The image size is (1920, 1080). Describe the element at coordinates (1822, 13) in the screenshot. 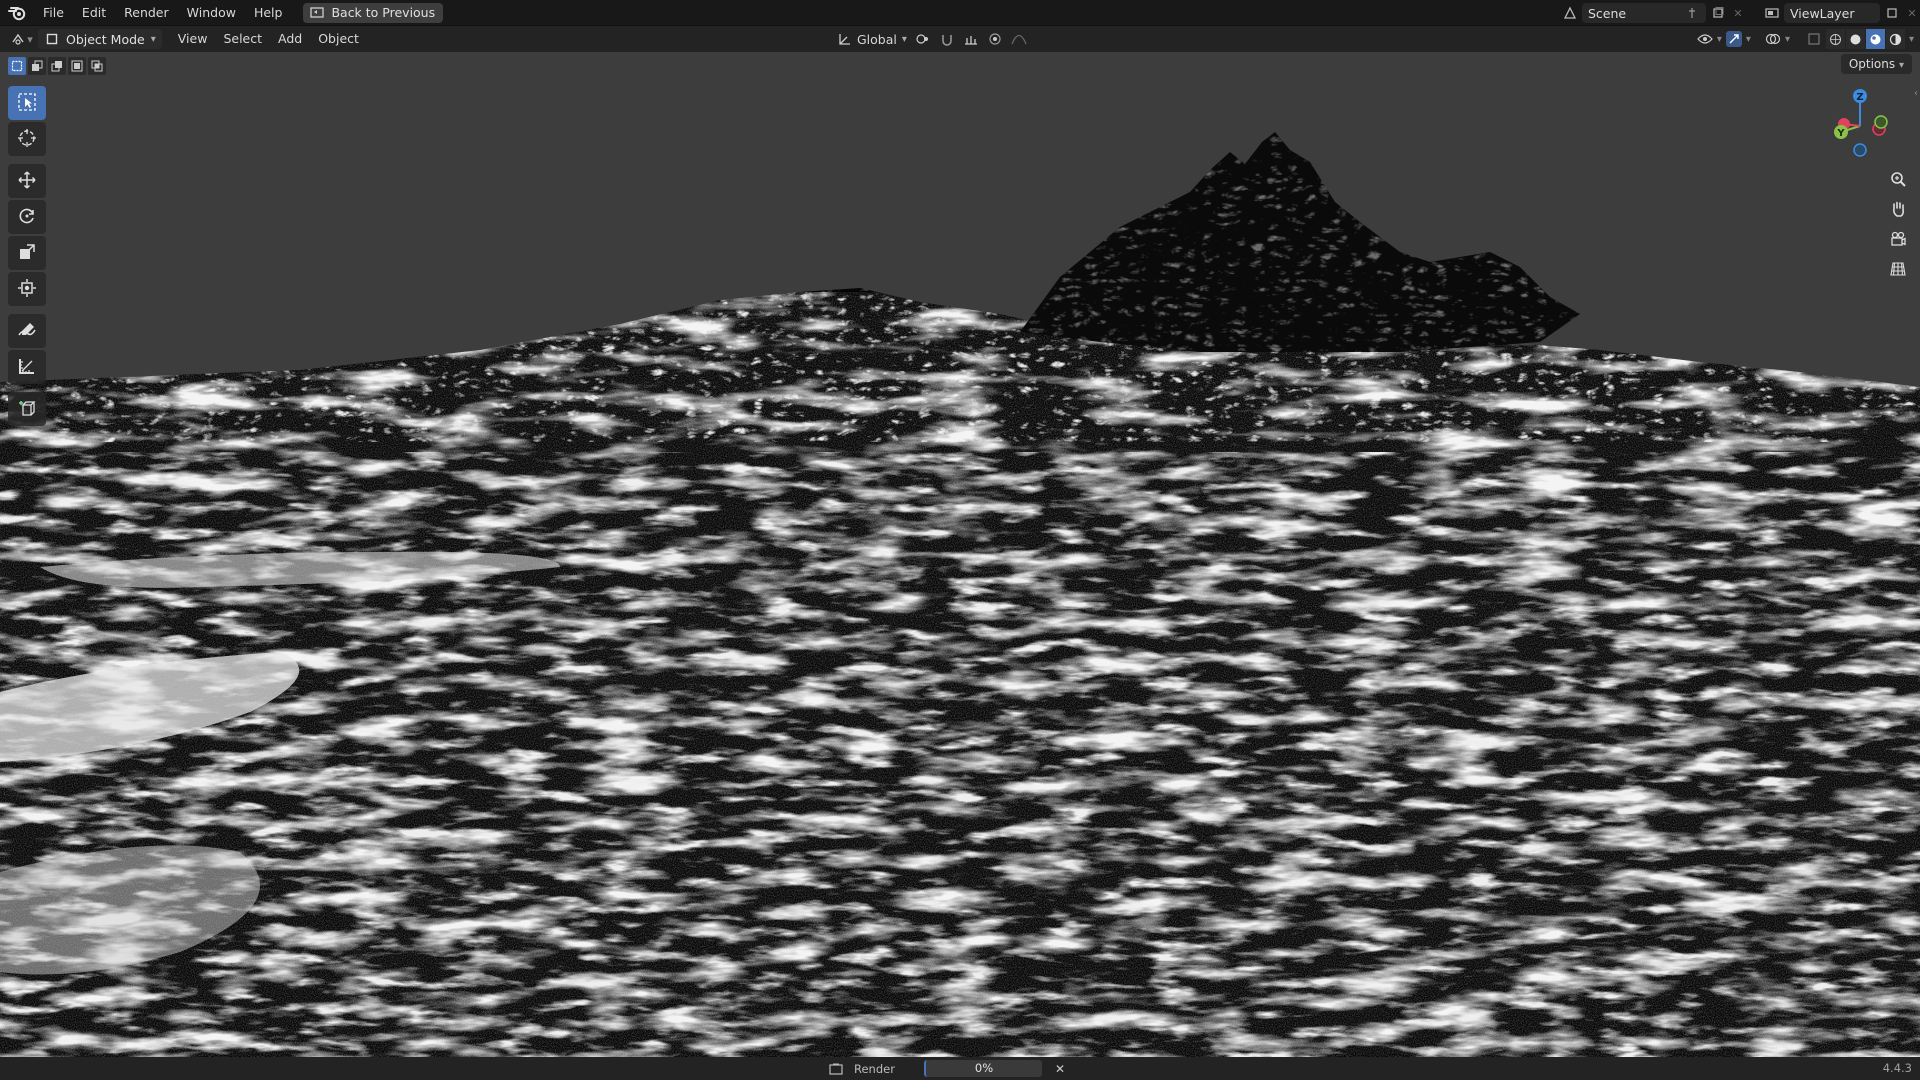

I see `view-layer-name: ViewLayer` at that location.